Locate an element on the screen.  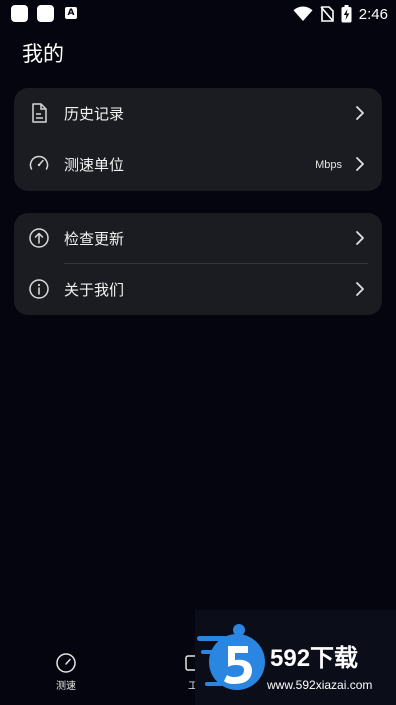
settings-group-1: 历史记录 测速单位 Mbps is located at coordinates (198, 139).